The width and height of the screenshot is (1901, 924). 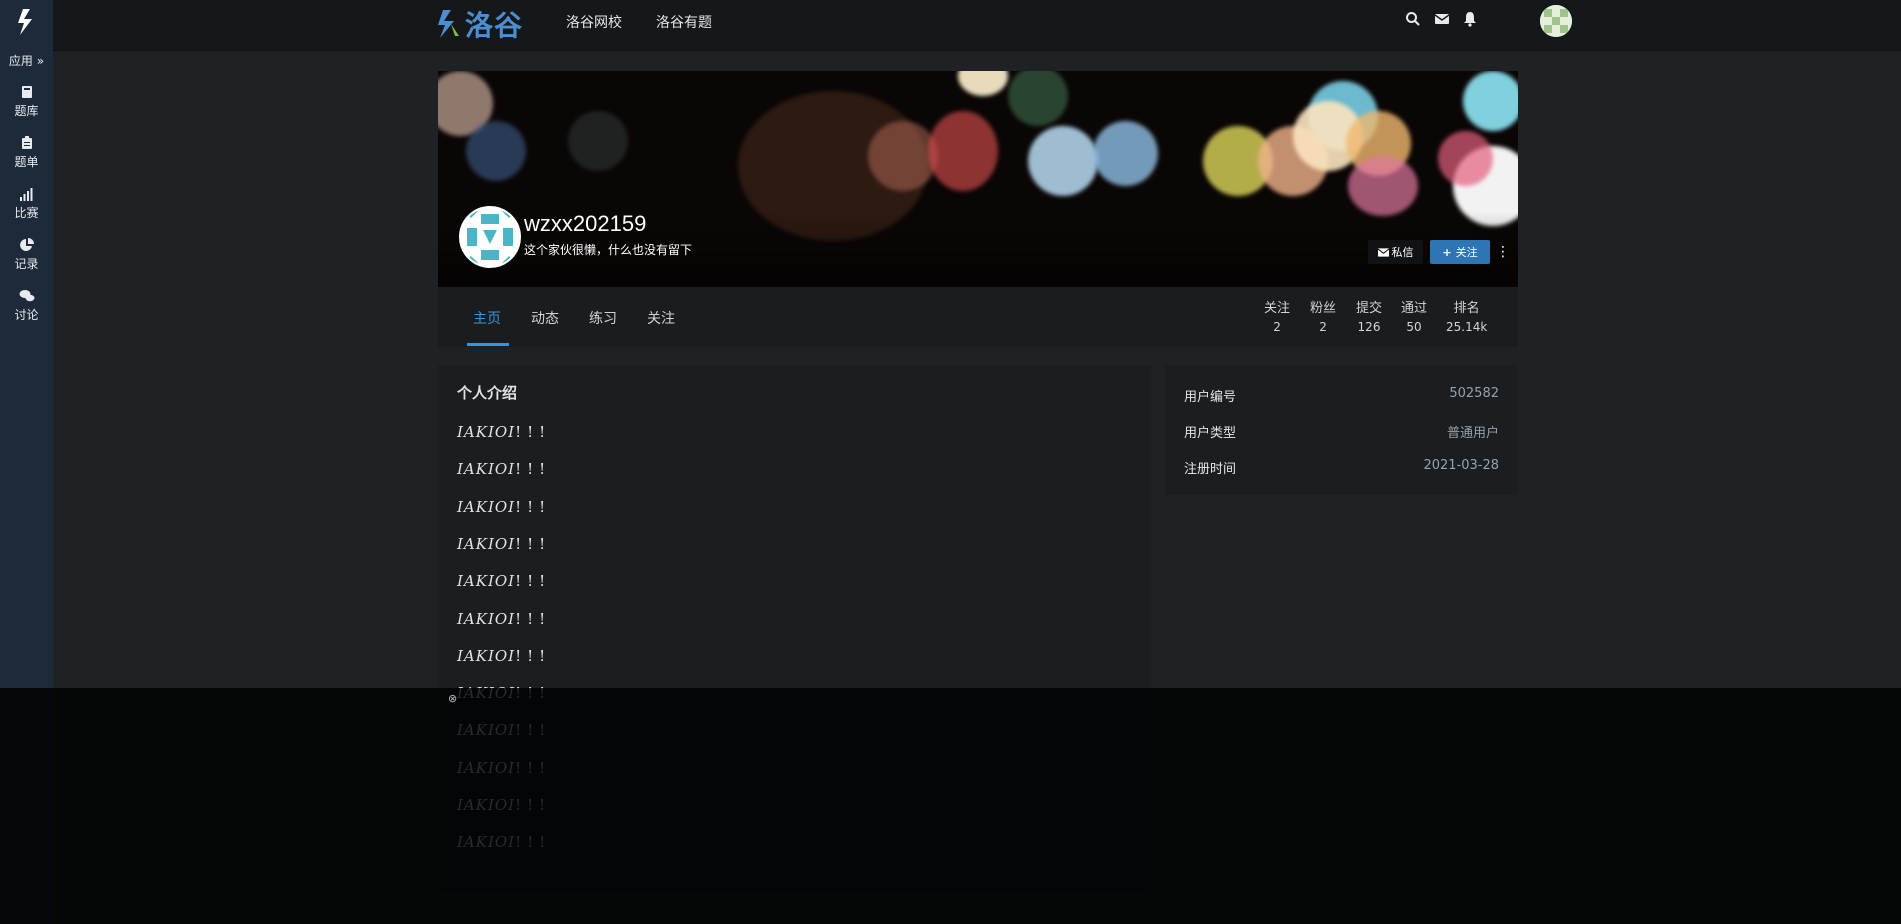 I want to click on brand-logo: 洛谷, so click(x=480, y=24).